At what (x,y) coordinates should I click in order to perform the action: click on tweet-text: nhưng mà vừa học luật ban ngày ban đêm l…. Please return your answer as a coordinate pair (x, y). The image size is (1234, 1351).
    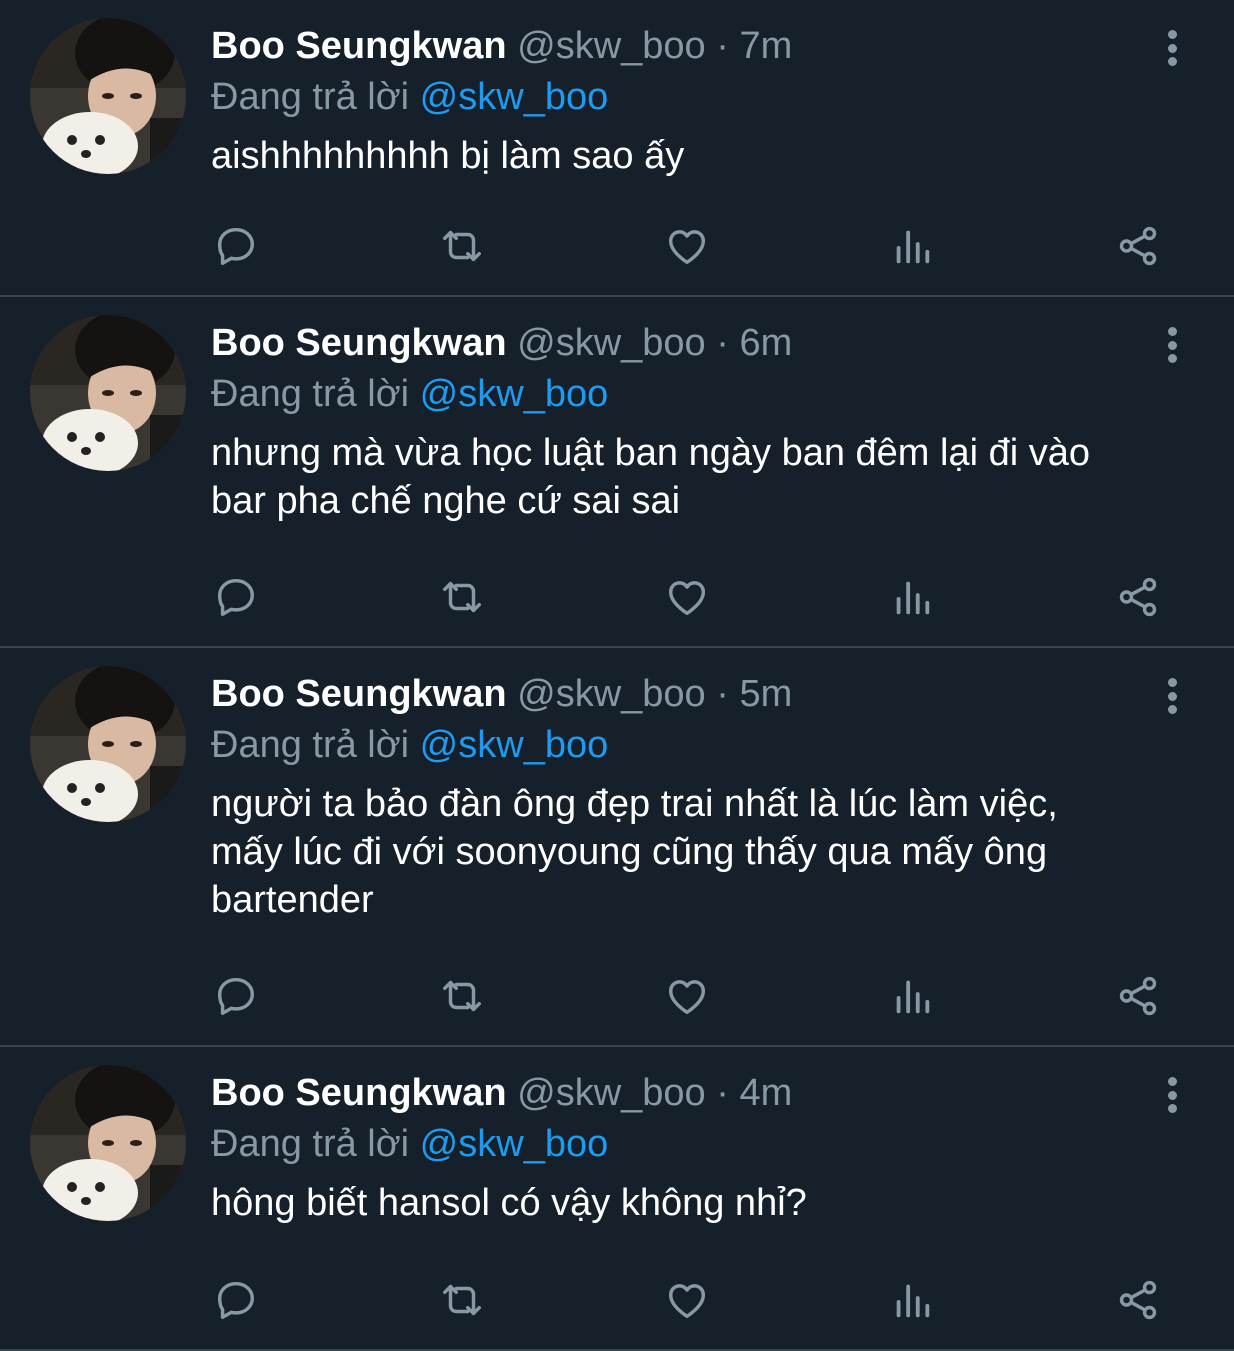
    Looking at the image, I should click on (650, 477).